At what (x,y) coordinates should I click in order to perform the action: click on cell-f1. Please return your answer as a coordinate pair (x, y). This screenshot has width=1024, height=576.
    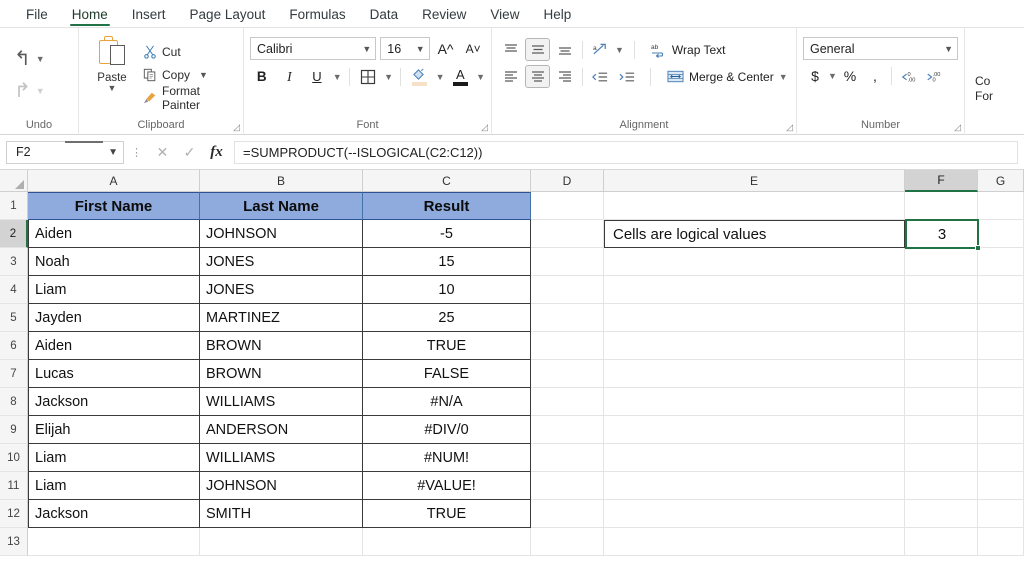
    Looking at the image, I should click on (941, 206).